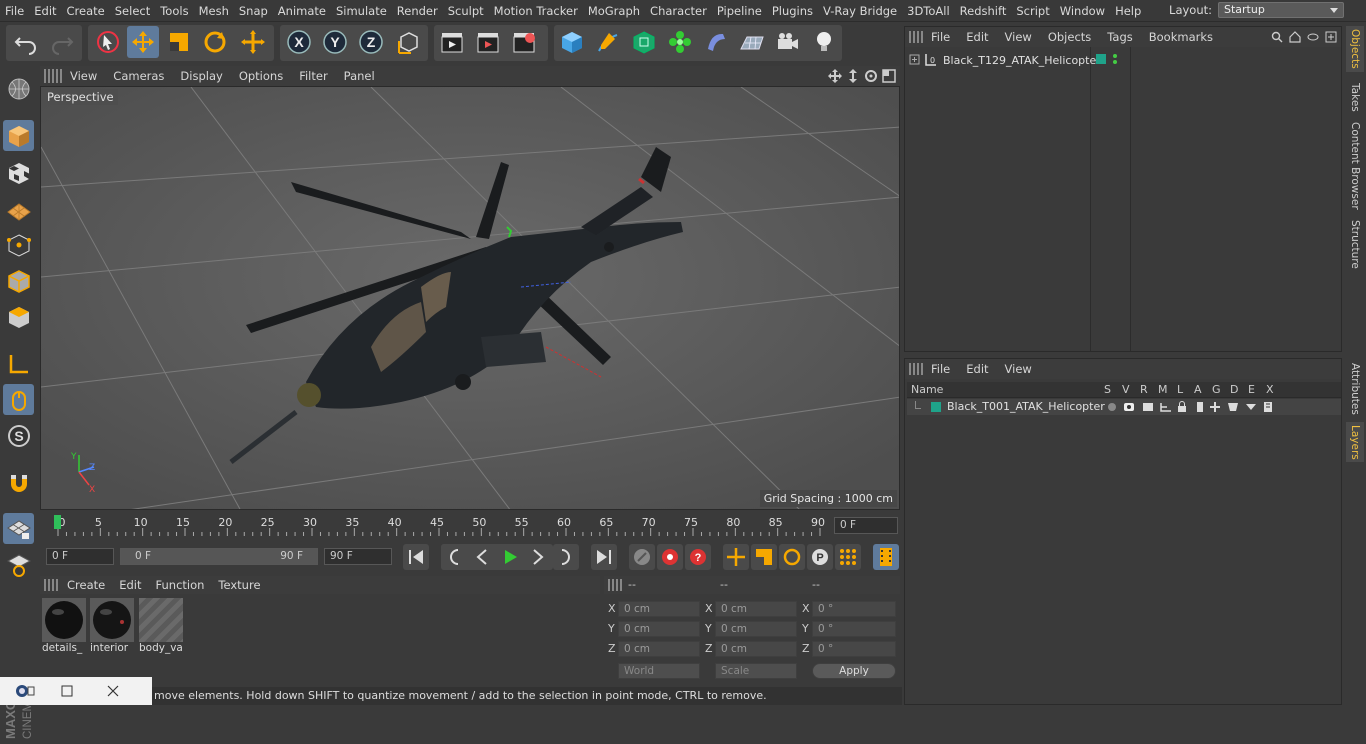  Describe the element at coordinates (536, 11) in the screenshot. I see `menu-motion-tracker: Motion Tracker` at that location.